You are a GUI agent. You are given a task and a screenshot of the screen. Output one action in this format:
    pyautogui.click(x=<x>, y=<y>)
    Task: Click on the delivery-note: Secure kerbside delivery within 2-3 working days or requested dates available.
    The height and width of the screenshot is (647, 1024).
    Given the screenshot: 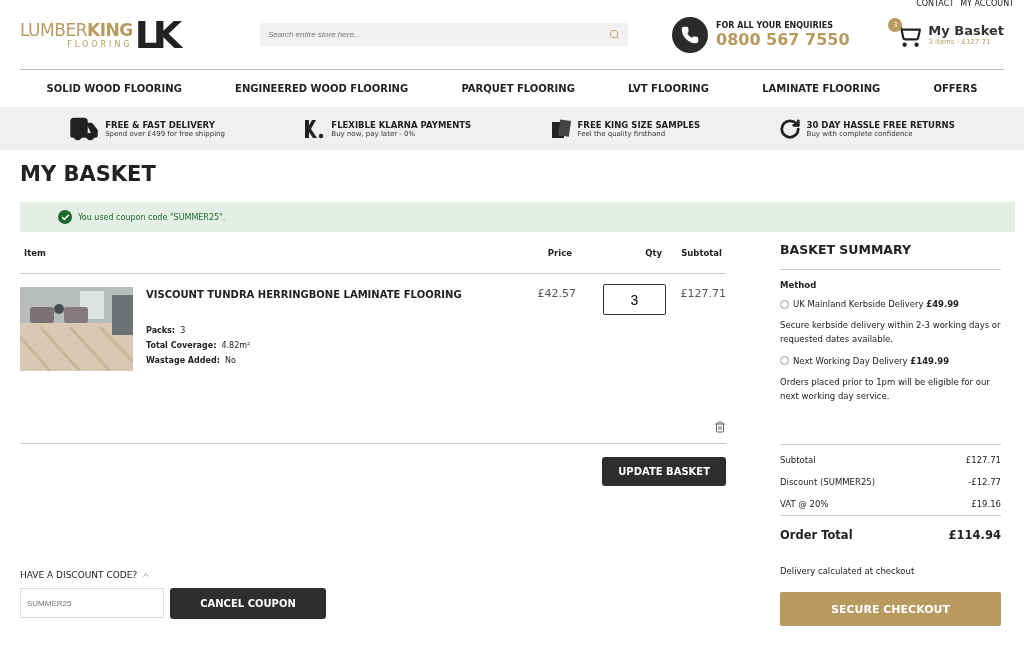 What is the action you would take?
    pyautogui.click(x=890, y=333)
    